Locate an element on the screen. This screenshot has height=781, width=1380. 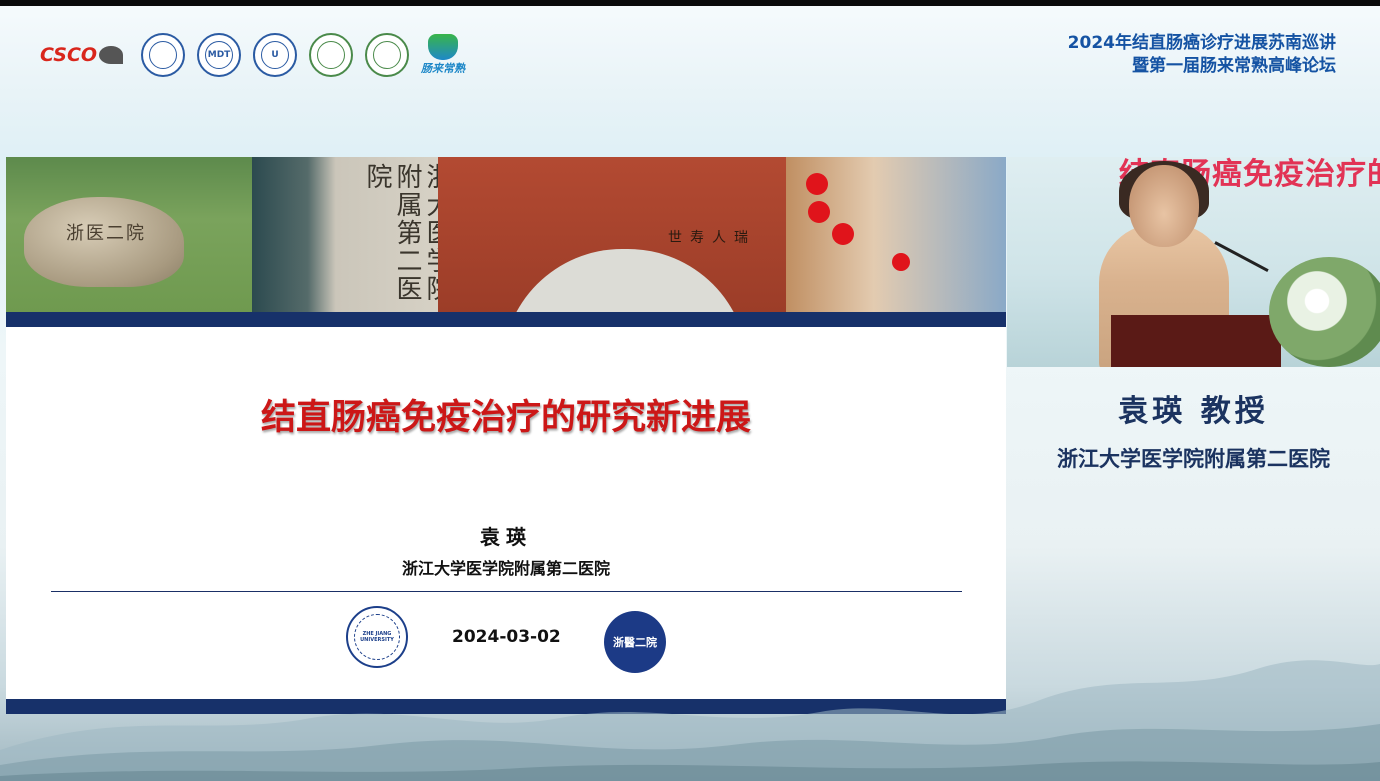
slide-date: 2024-03-02 is located at coordinates (506, 637).